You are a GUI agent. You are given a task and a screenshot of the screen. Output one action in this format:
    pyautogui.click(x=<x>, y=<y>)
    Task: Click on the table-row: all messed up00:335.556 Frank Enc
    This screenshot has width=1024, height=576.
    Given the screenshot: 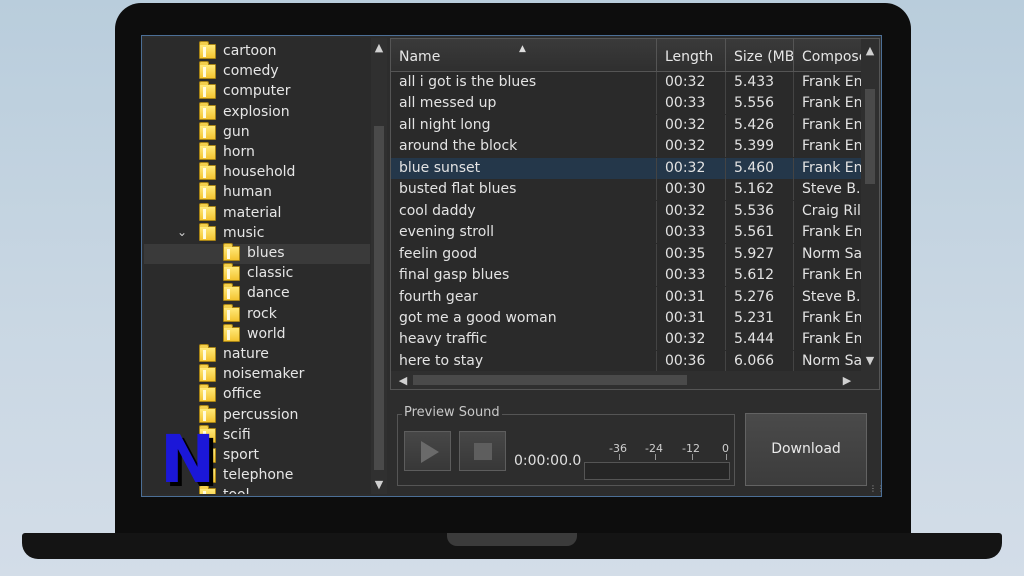 What is the action you would take?
    pyautogui.click(x=626, y=104)
    